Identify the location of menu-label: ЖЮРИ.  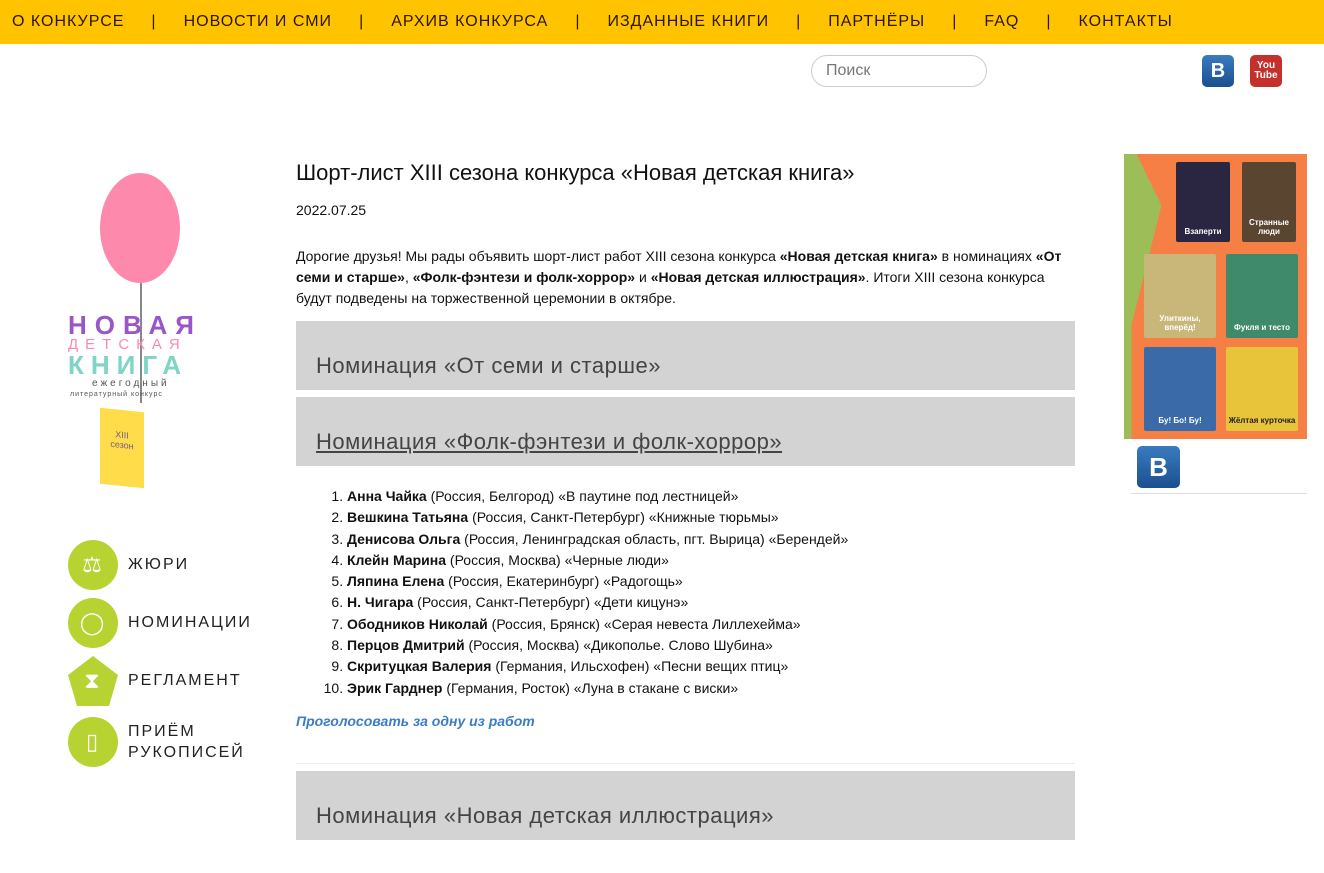
(159, 564).